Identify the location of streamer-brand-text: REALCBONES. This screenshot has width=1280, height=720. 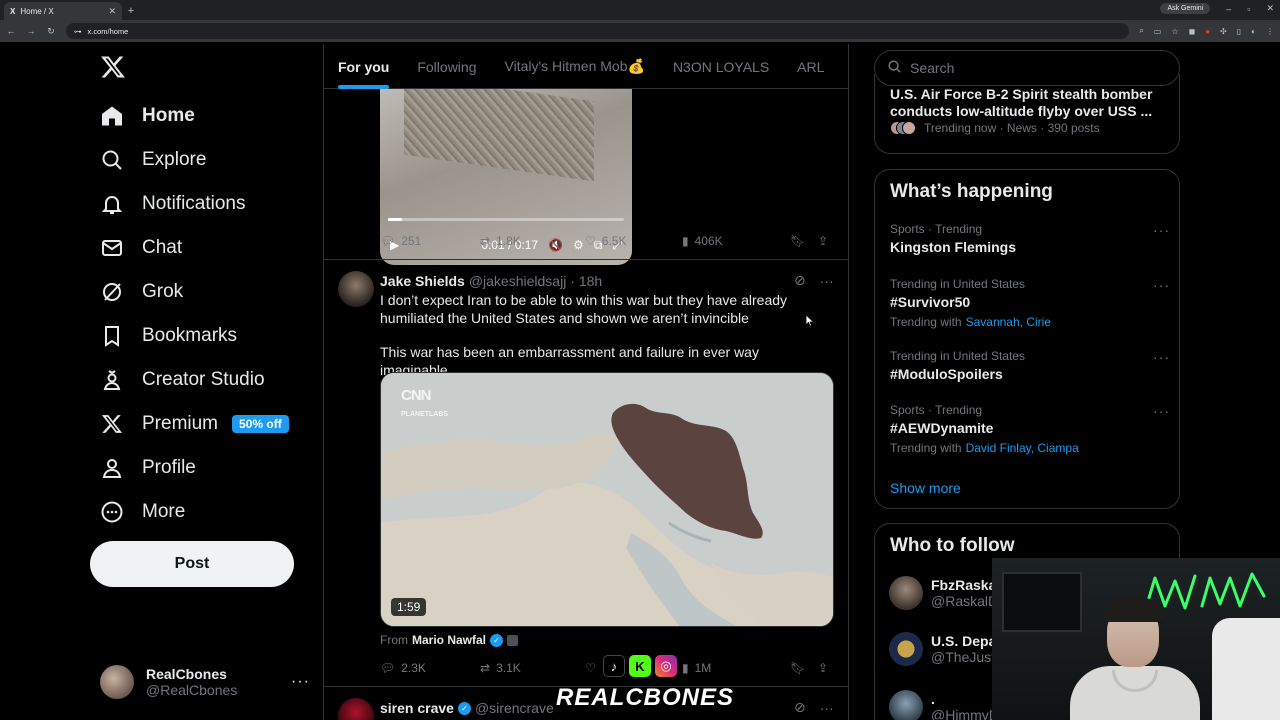
(645, 697).